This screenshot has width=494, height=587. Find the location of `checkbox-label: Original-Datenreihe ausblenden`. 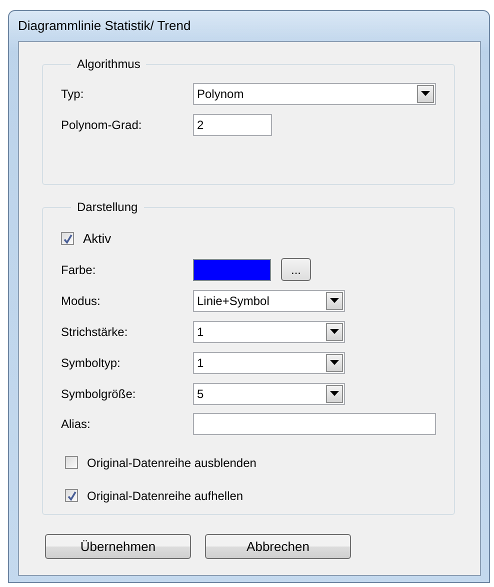

checkbox-label: Original-Datenreihe ausblenden is located at coordinates (171, 463).